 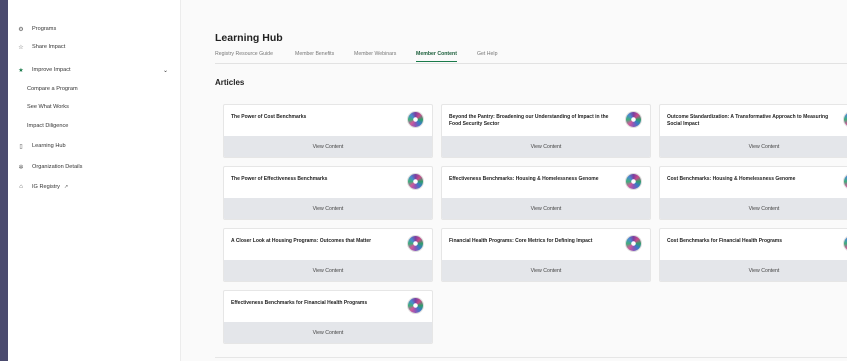 I want to click on sidebar-item-learning-hub: ▯ Learning Hub, so click(x=94, y=146).